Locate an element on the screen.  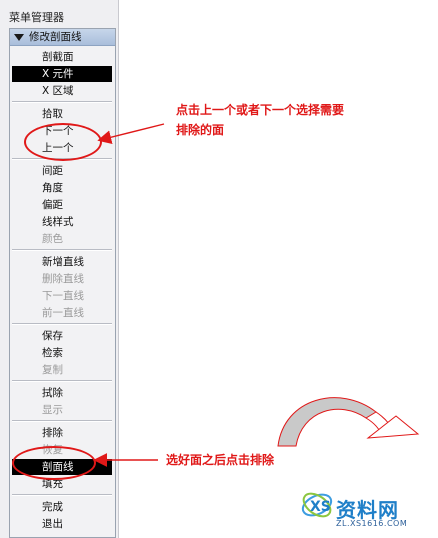
svg-text: XS is located at coordinates (320, 507).